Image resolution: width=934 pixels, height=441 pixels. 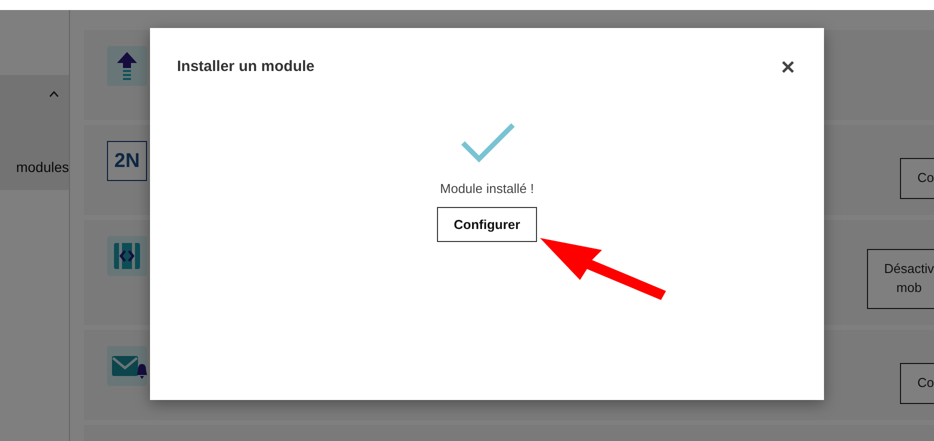 What do you see at coordinates (127, 161) in the screenshot?
I see `company-logo: 2N` at bounding box center [127, 161].